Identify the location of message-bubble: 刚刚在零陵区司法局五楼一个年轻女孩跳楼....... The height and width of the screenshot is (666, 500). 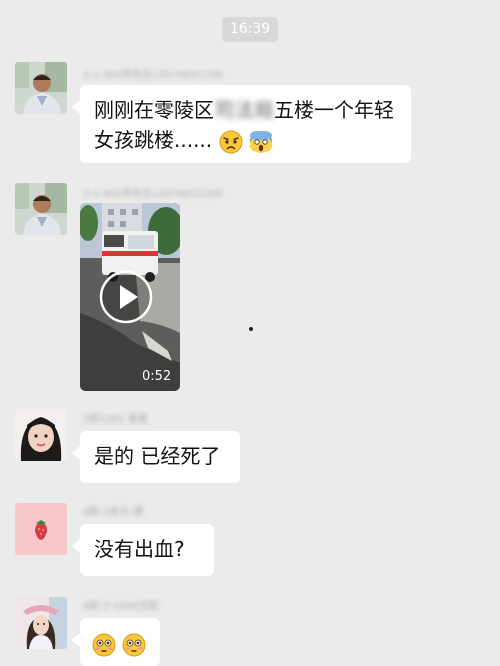
(241, 124).